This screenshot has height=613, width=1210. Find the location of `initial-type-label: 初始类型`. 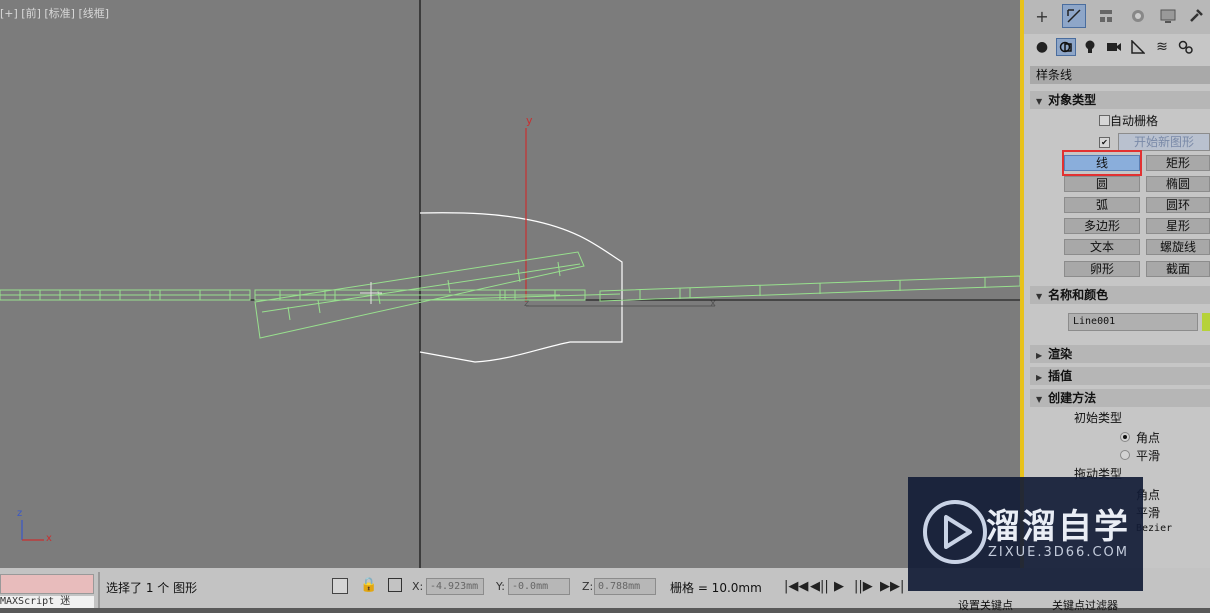

initial-type-label: 初始类型 is located at coordinates (1098, 418).